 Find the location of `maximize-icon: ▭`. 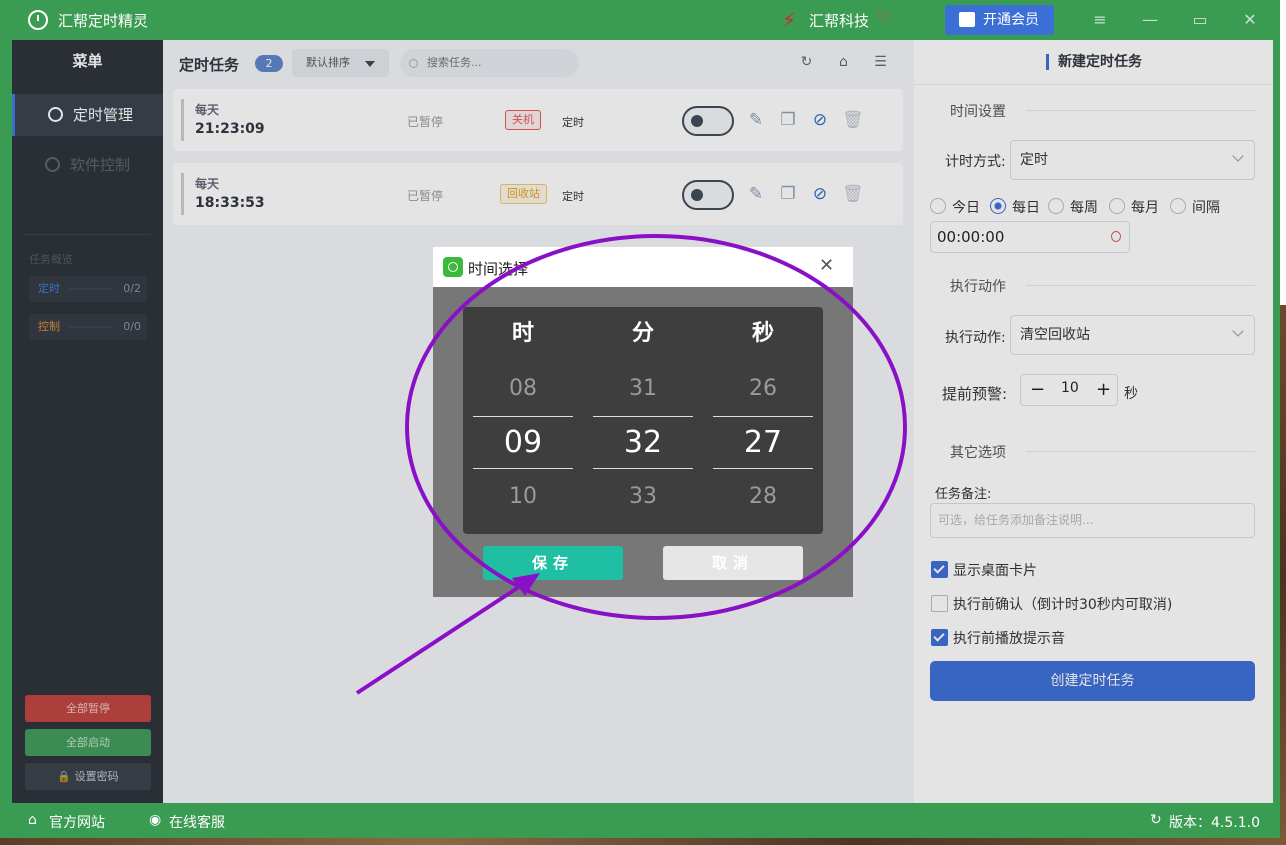

maximize-icon: ▭ is located at coordinates (1200, 20).